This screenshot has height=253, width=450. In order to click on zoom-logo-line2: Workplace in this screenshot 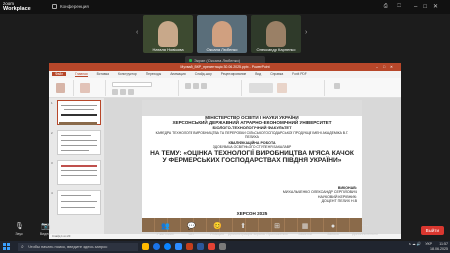, I will do `click(17, 9)`.